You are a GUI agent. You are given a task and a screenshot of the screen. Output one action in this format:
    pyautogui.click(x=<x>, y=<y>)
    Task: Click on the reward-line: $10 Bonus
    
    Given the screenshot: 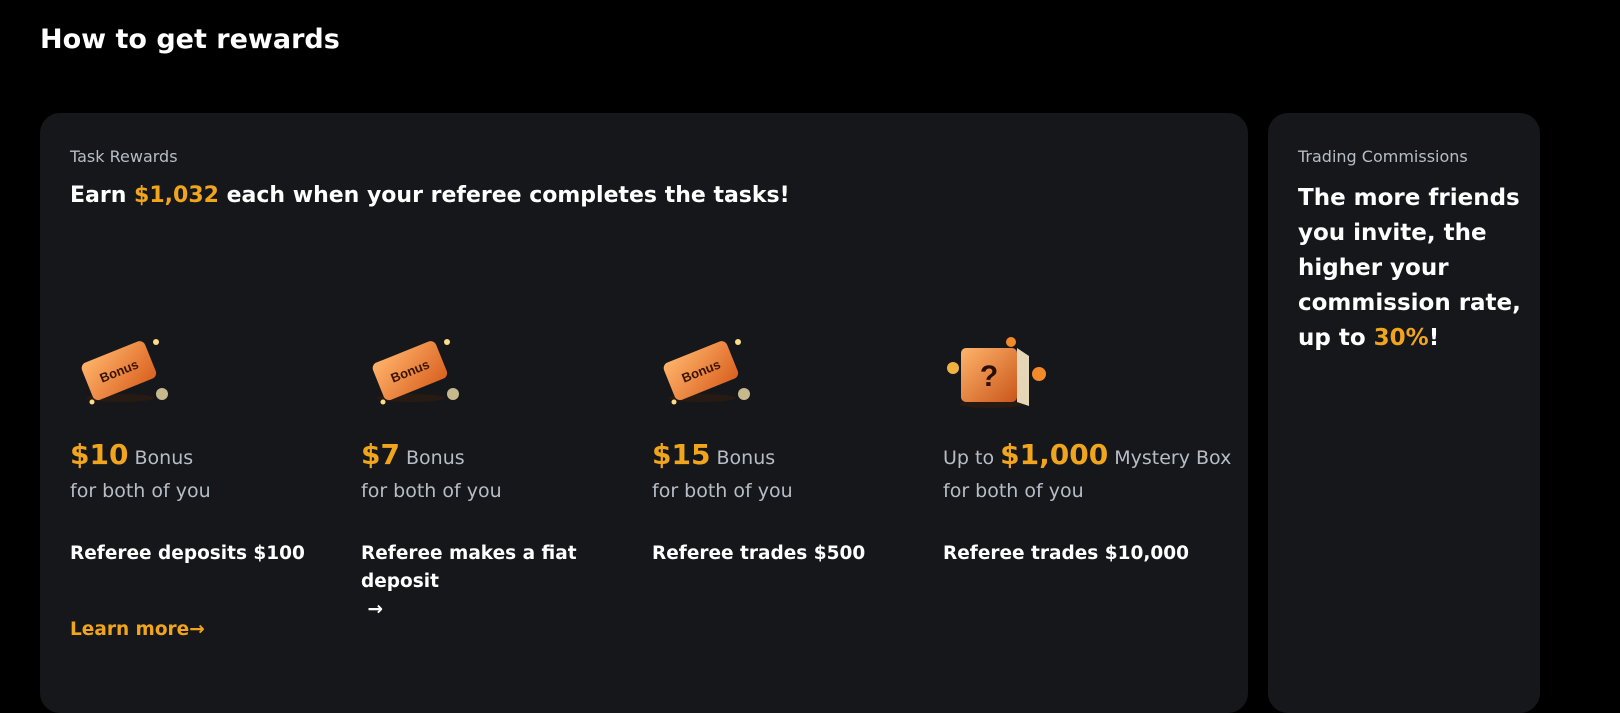 What is the action you would take?
    pyautogui.click(x=131, y=454)
    